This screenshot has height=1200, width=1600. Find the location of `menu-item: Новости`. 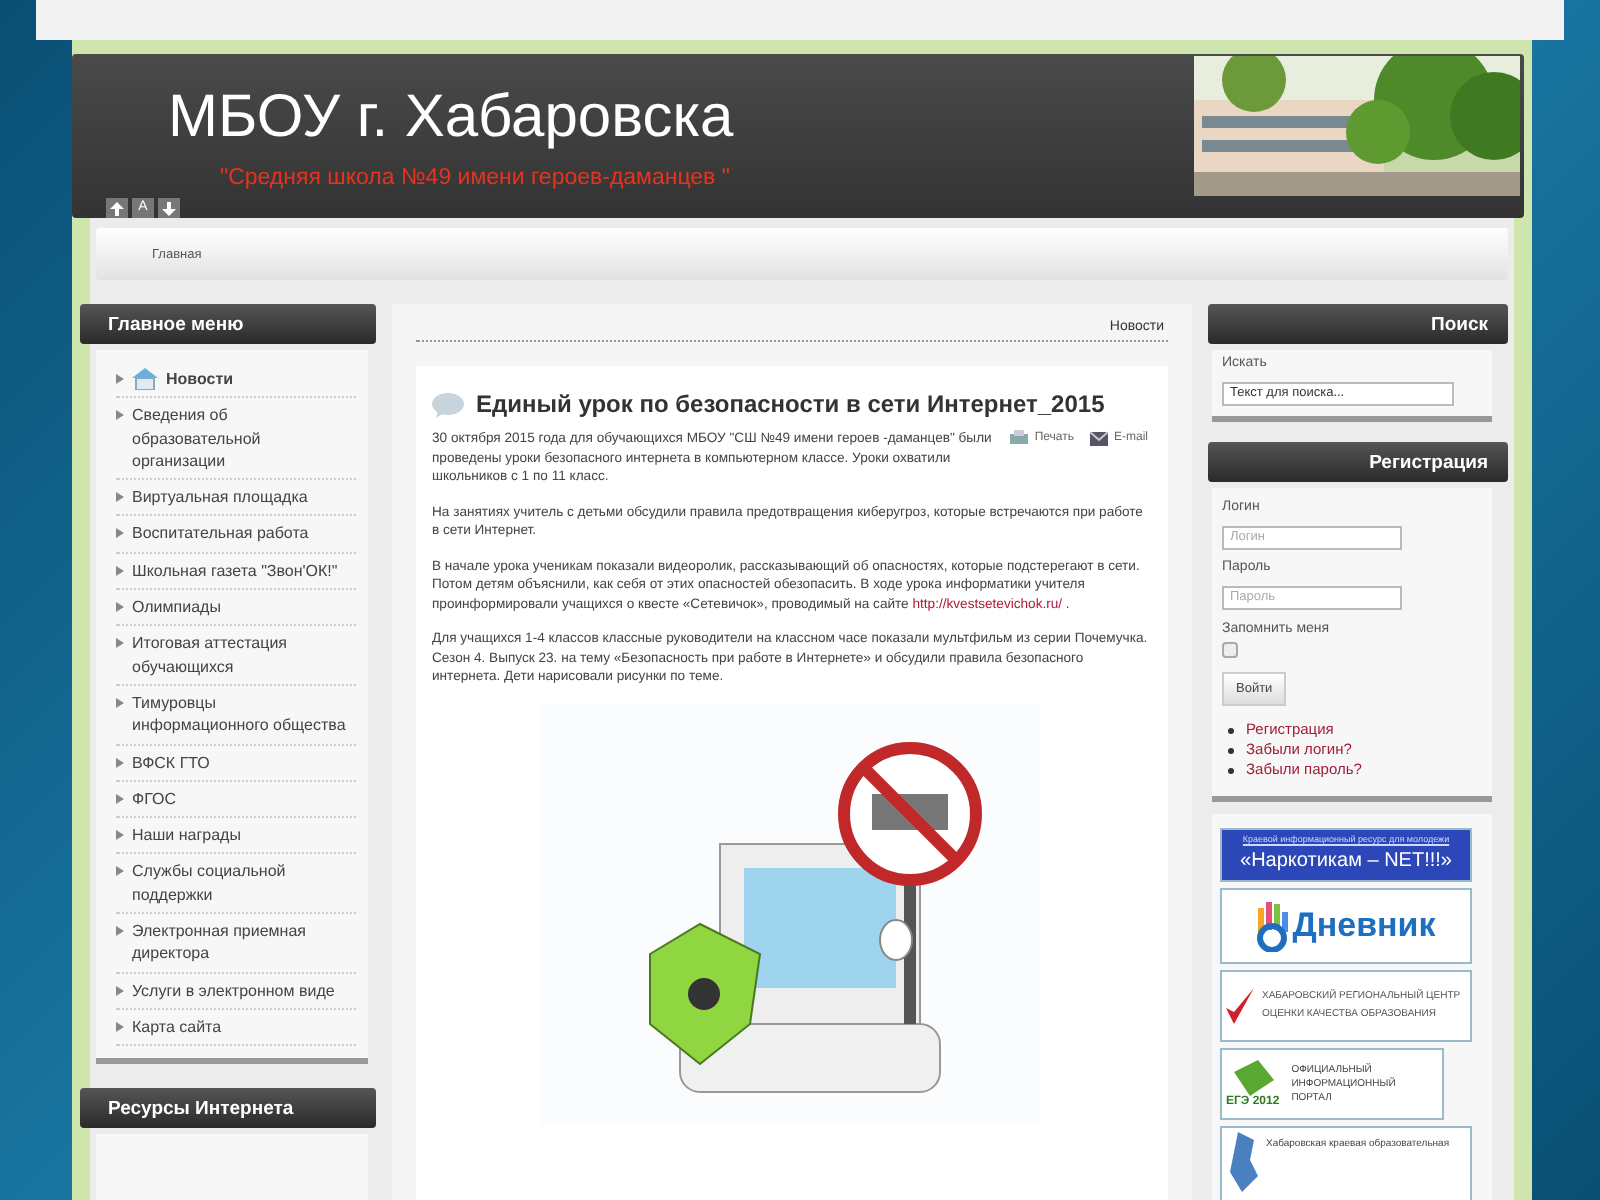

menu-item: Новости is located at coordinates (236, 380).